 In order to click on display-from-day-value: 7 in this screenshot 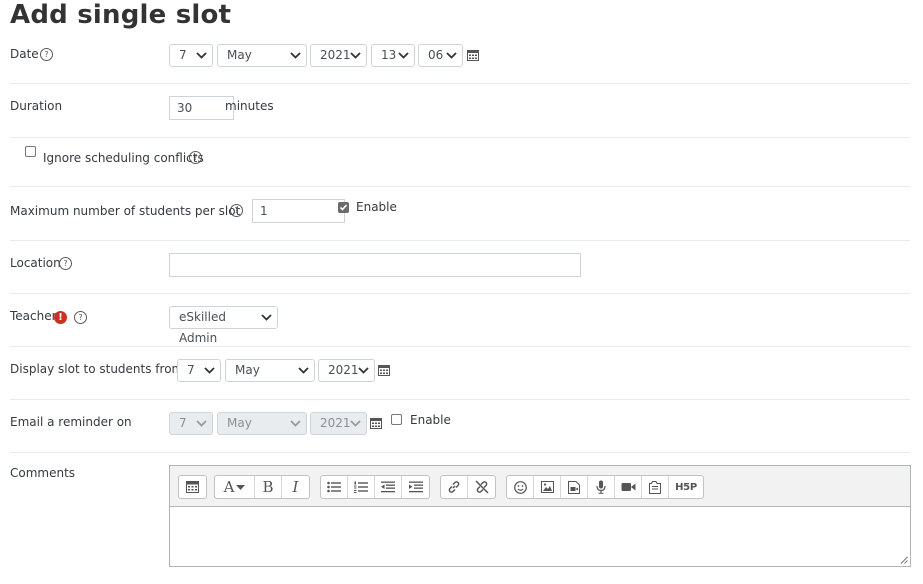, I will do `click(191, 370)`.